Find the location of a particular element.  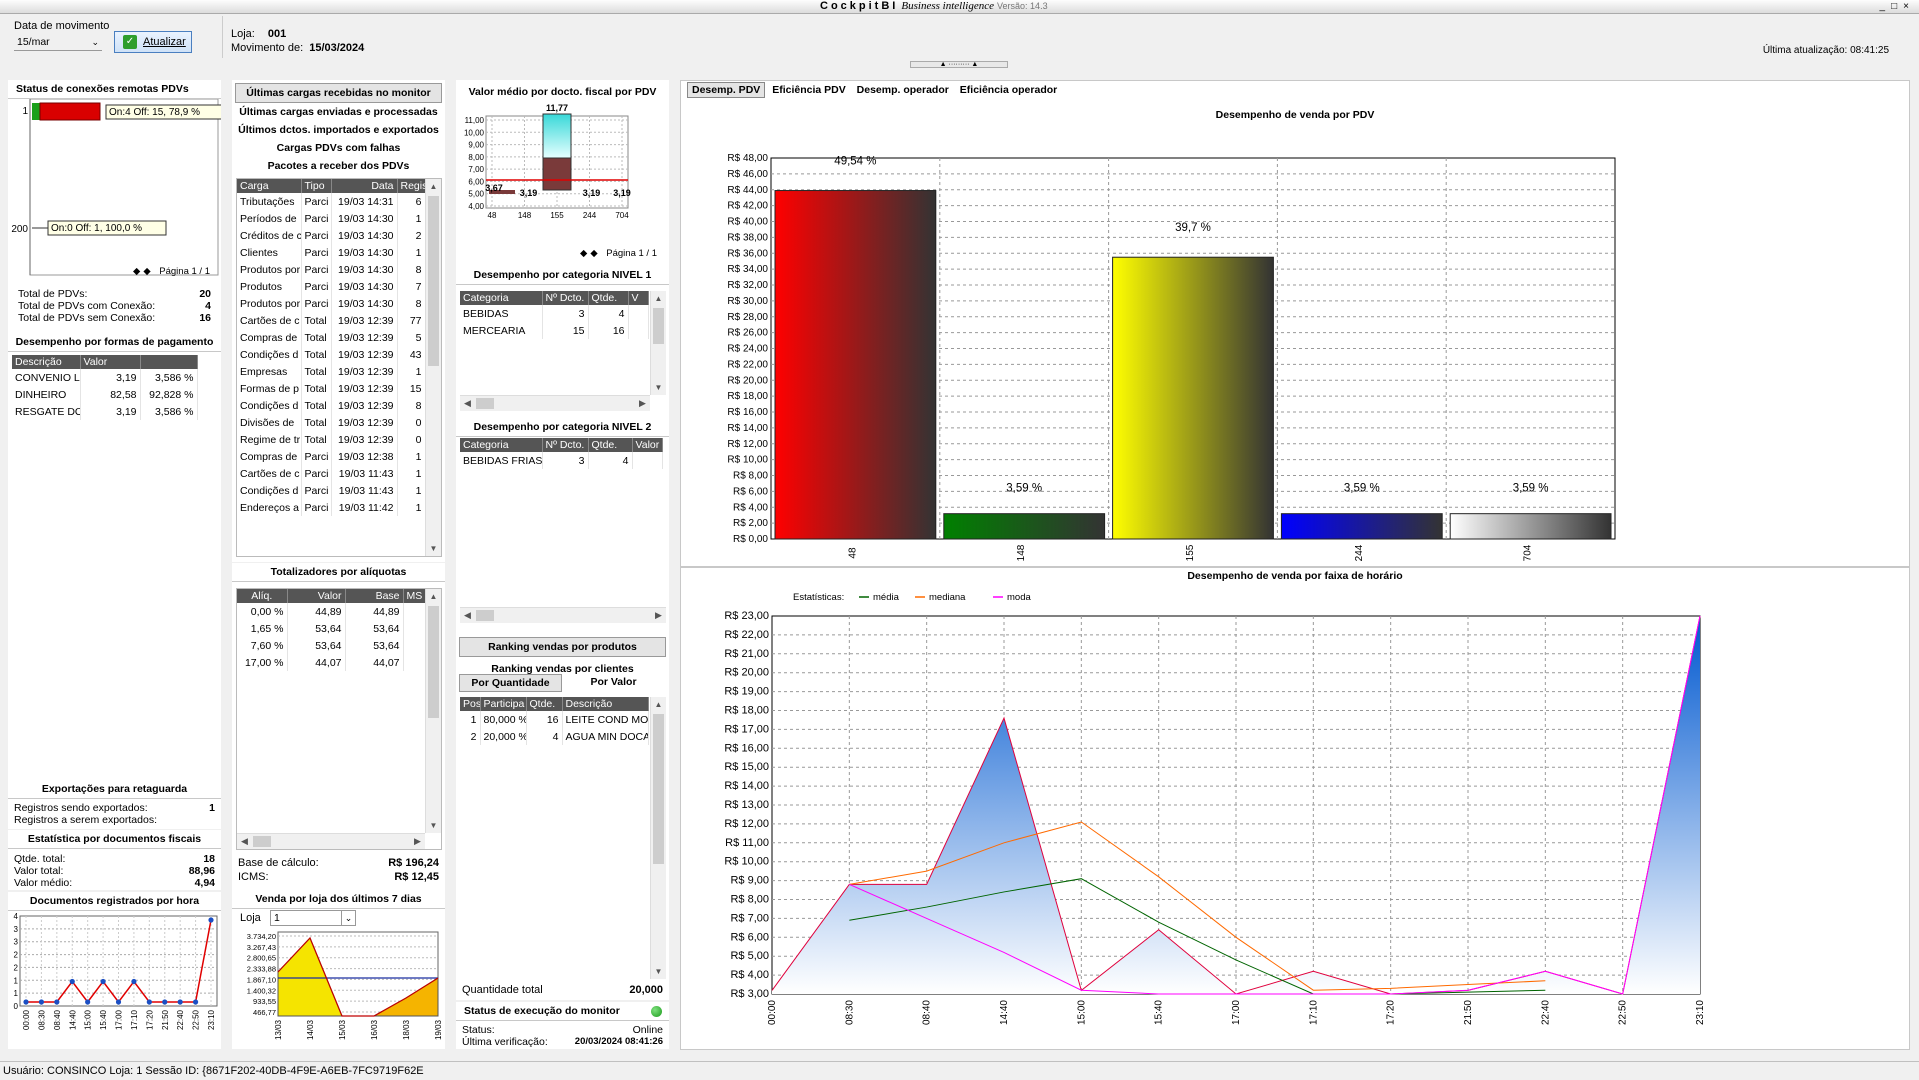

table-row: Empresas Total 19/03 12:39 1 is located at coordinates (331, 371).